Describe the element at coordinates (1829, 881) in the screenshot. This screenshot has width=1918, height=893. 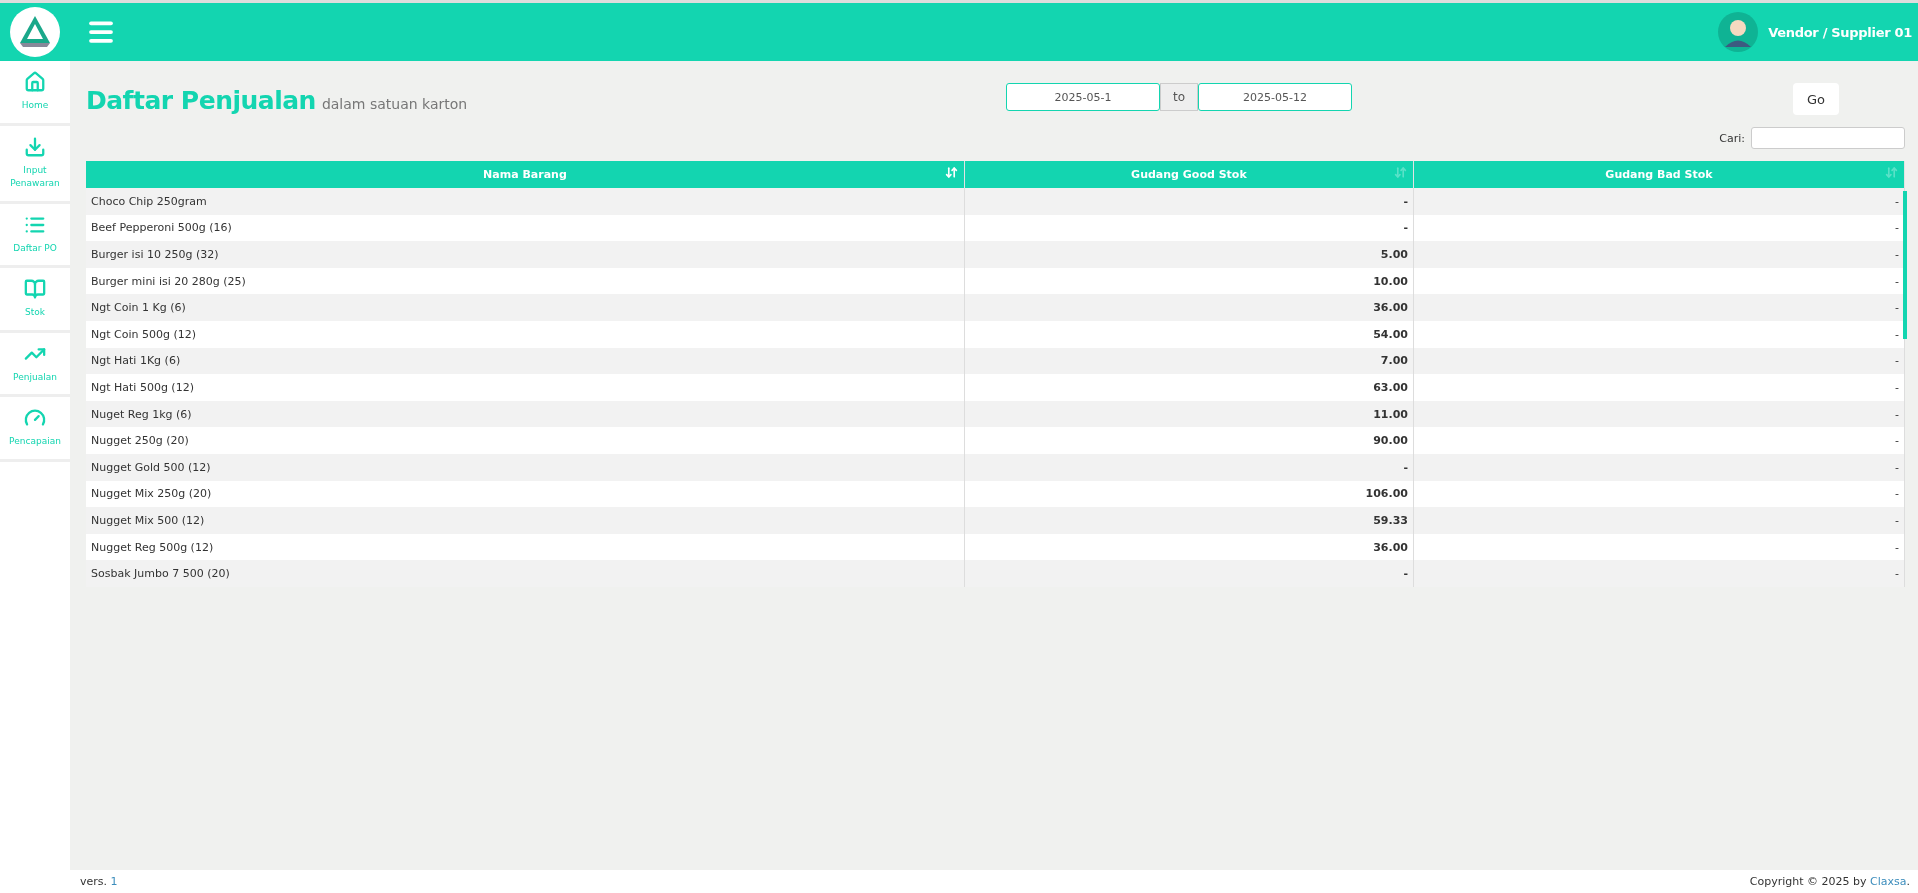
I see `copyright-text: Copyright © 2025 by Claxsa.` at that location.